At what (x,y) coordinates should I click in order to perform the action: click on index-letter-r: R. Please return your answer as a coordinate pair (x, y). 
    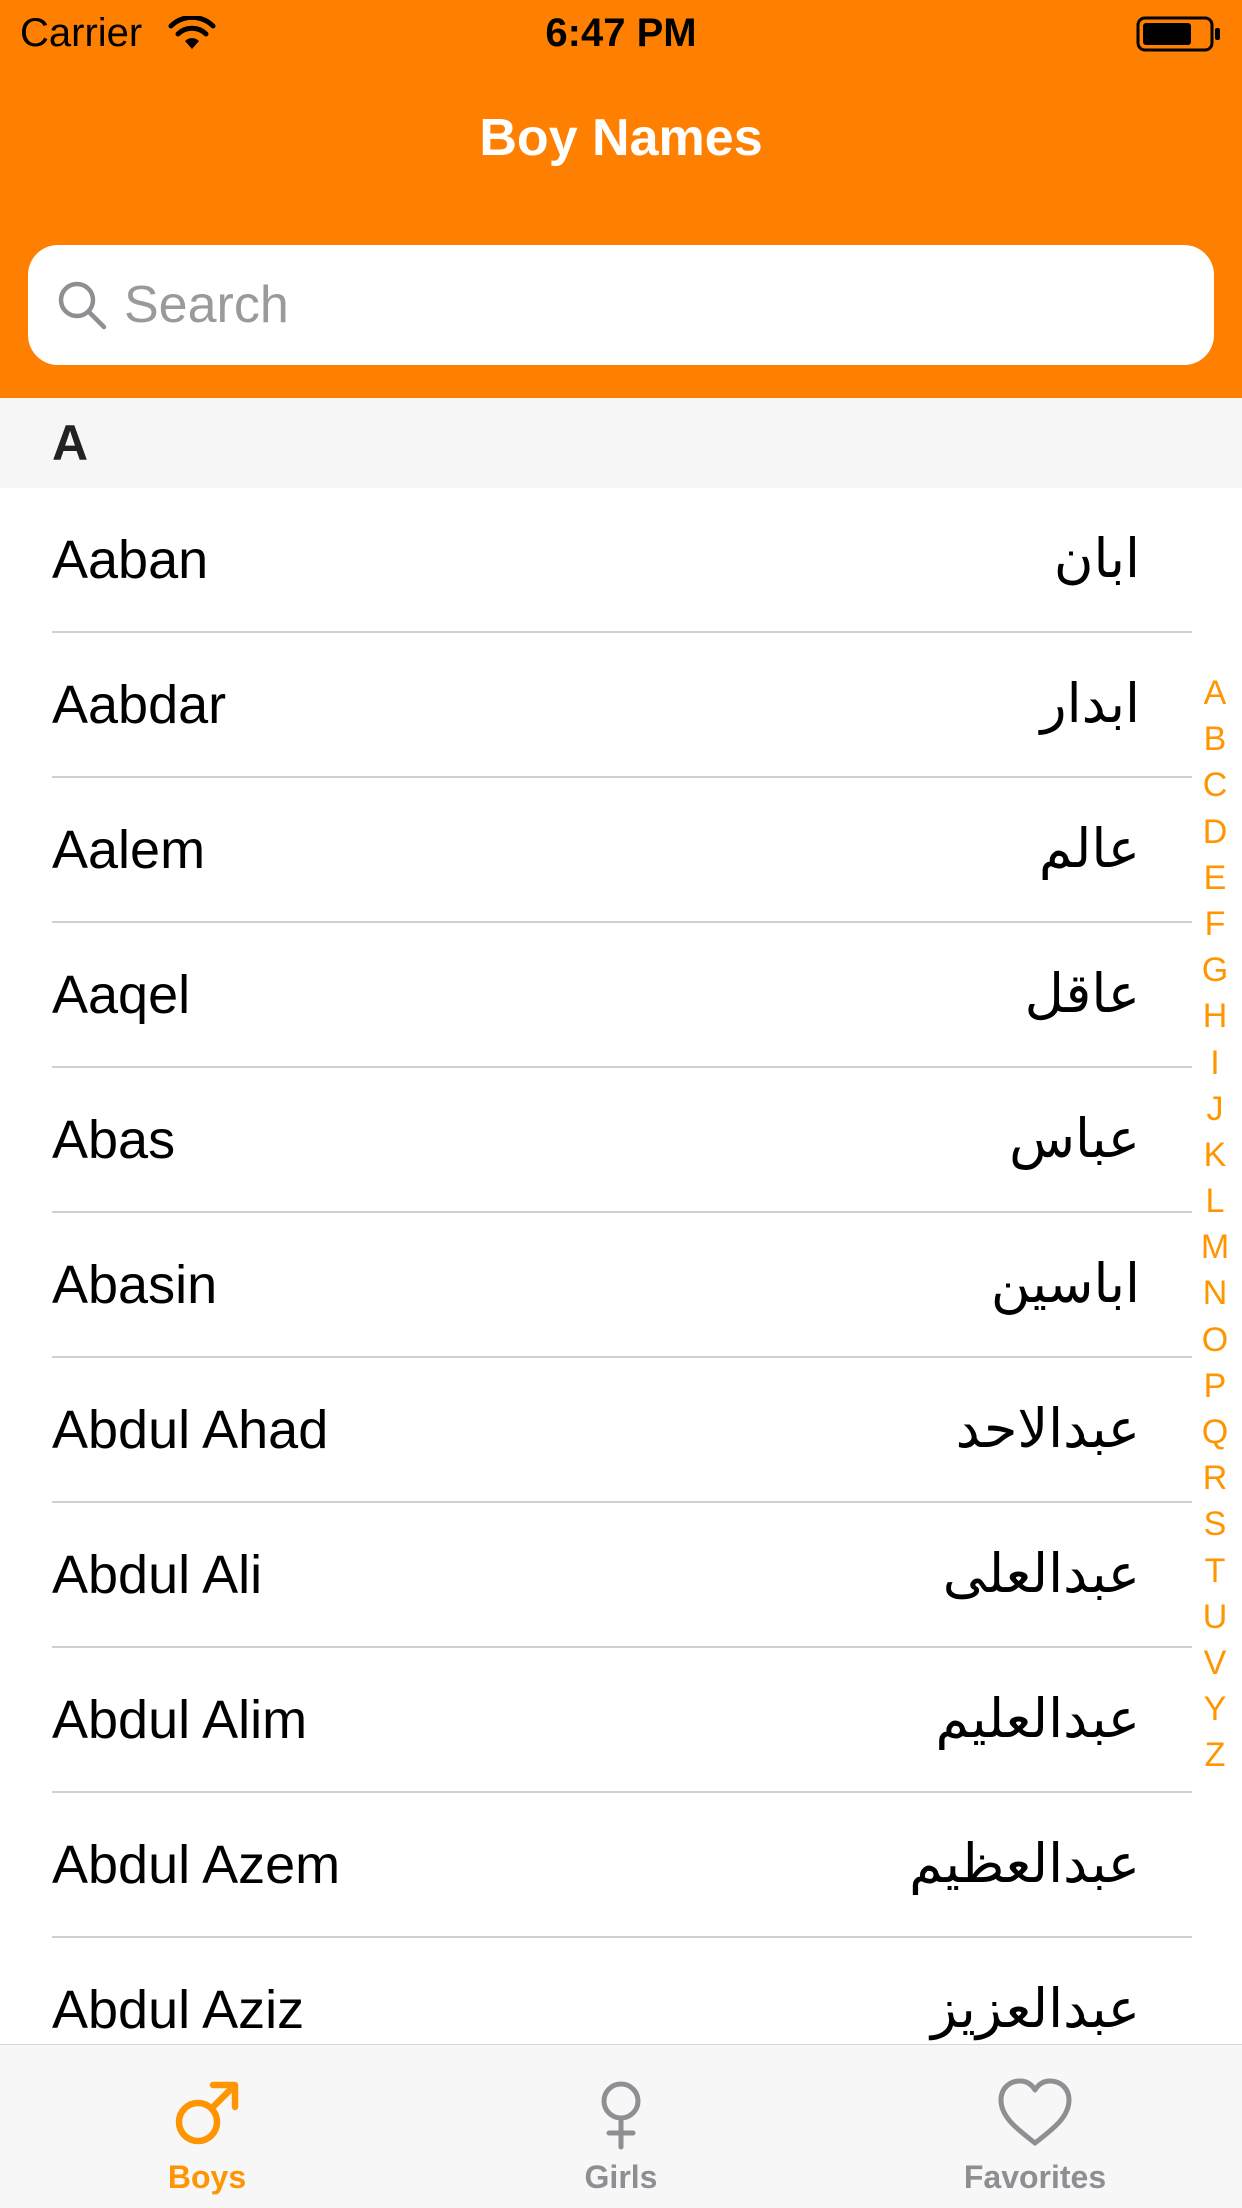
    Looking at the image, I should click on (1215, 1478).